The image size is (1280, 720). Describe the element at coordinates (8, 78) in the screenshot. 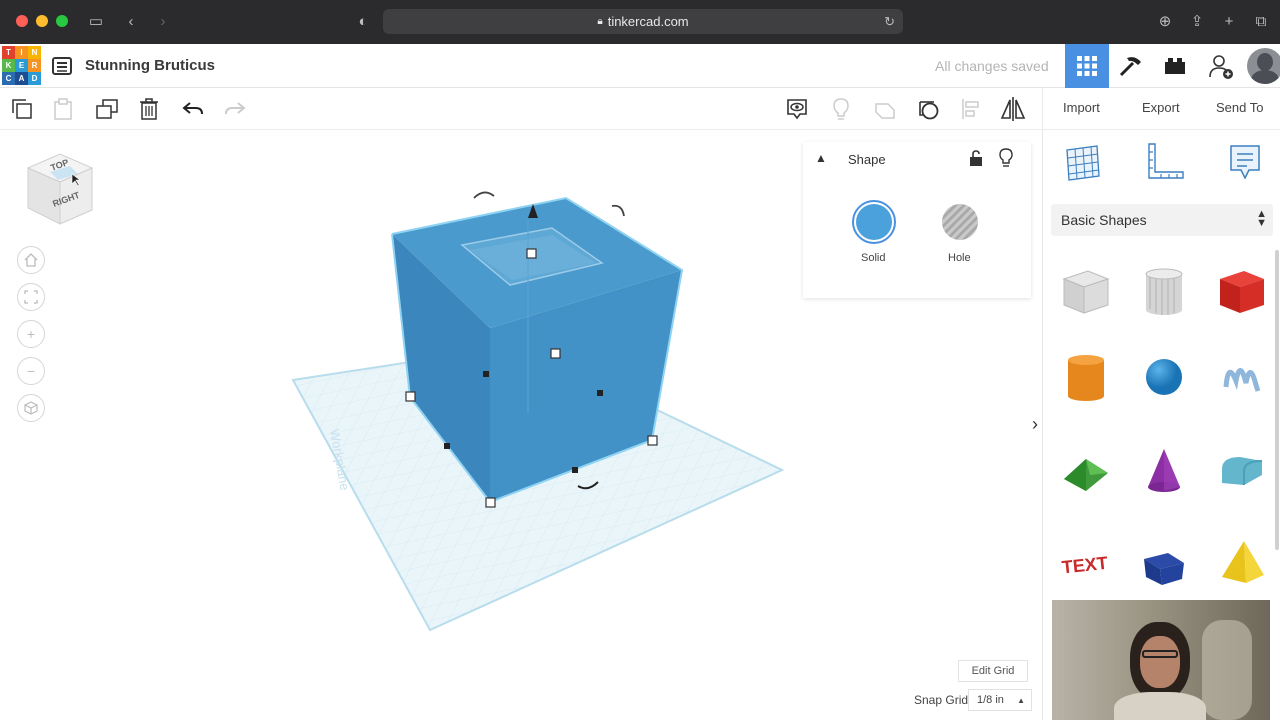

I see `logo-letter: C` at that location.